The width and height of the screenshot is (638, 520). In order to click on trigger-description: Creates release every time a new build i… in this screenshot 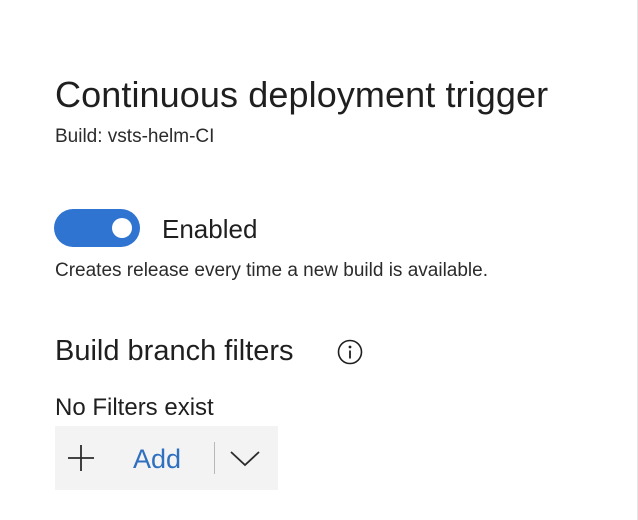, I will do `click(271, 270)`.